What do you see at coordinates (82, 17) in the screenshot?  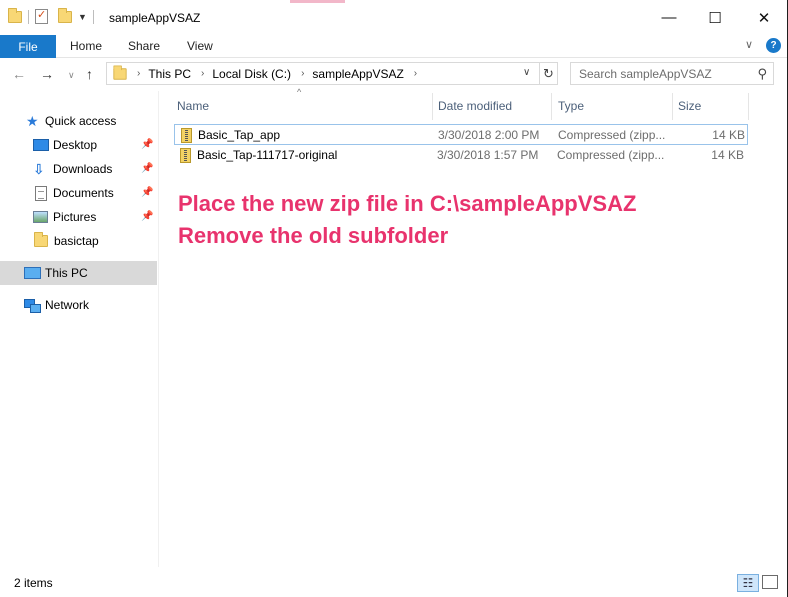 I see `customize-toolbar-icon: ▼` at bounding box center [82, 17].